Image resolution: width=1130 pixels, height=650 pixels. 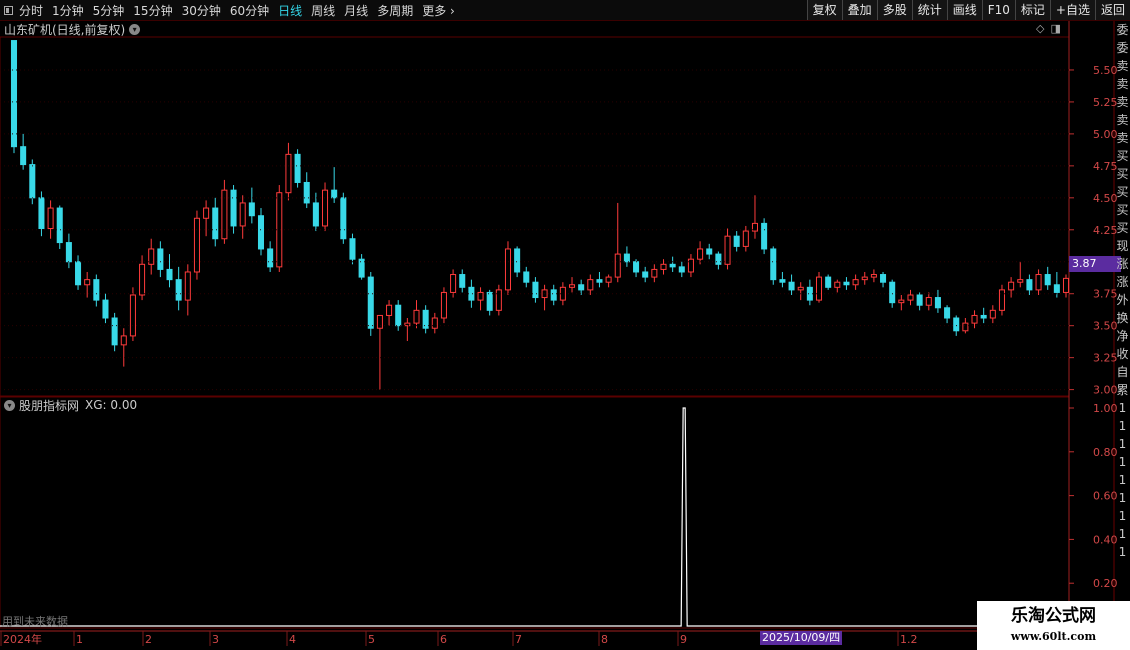 I want to click on watermark-url: www.60lt.com, so click(x=1053, y=636).